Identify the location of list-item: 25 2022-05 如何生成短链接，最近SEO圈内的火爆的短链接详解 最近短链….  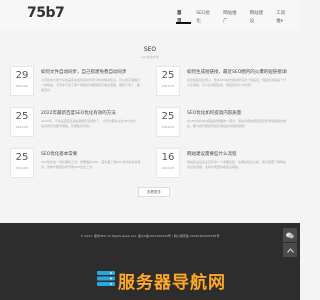
(222, 83).